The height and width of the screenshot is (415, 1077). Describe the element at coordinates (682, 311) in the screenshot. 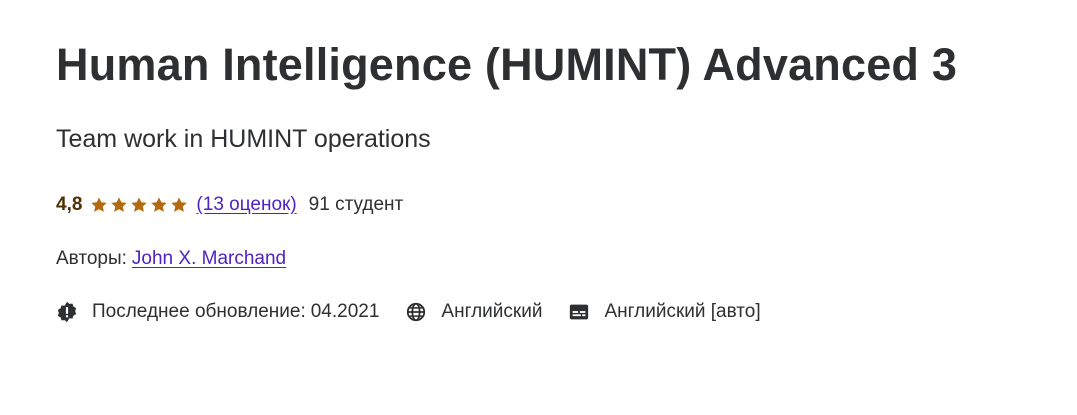

I see `captions-label: Английский [авто]` at that location.